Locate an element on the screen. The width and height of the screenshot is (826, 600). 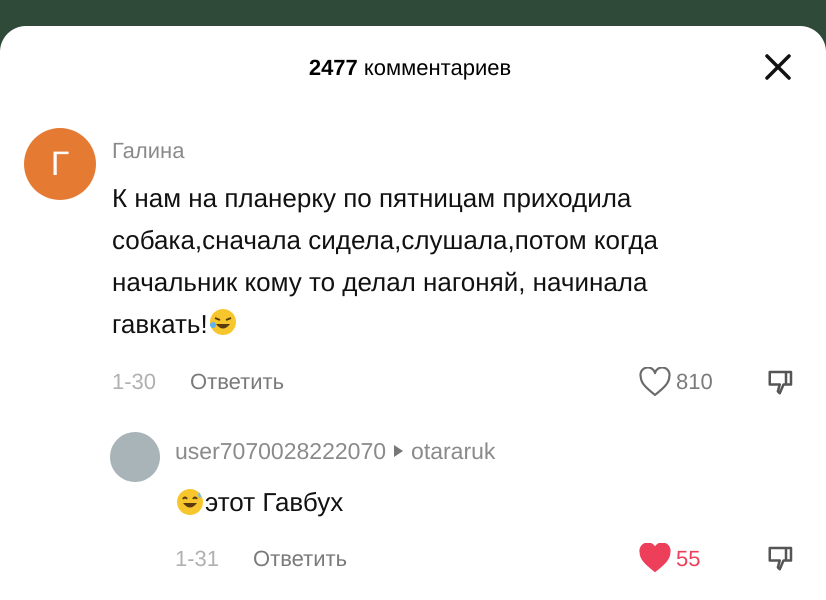
comments-title: 2477 комментариев is located at coordinates (410, 68).